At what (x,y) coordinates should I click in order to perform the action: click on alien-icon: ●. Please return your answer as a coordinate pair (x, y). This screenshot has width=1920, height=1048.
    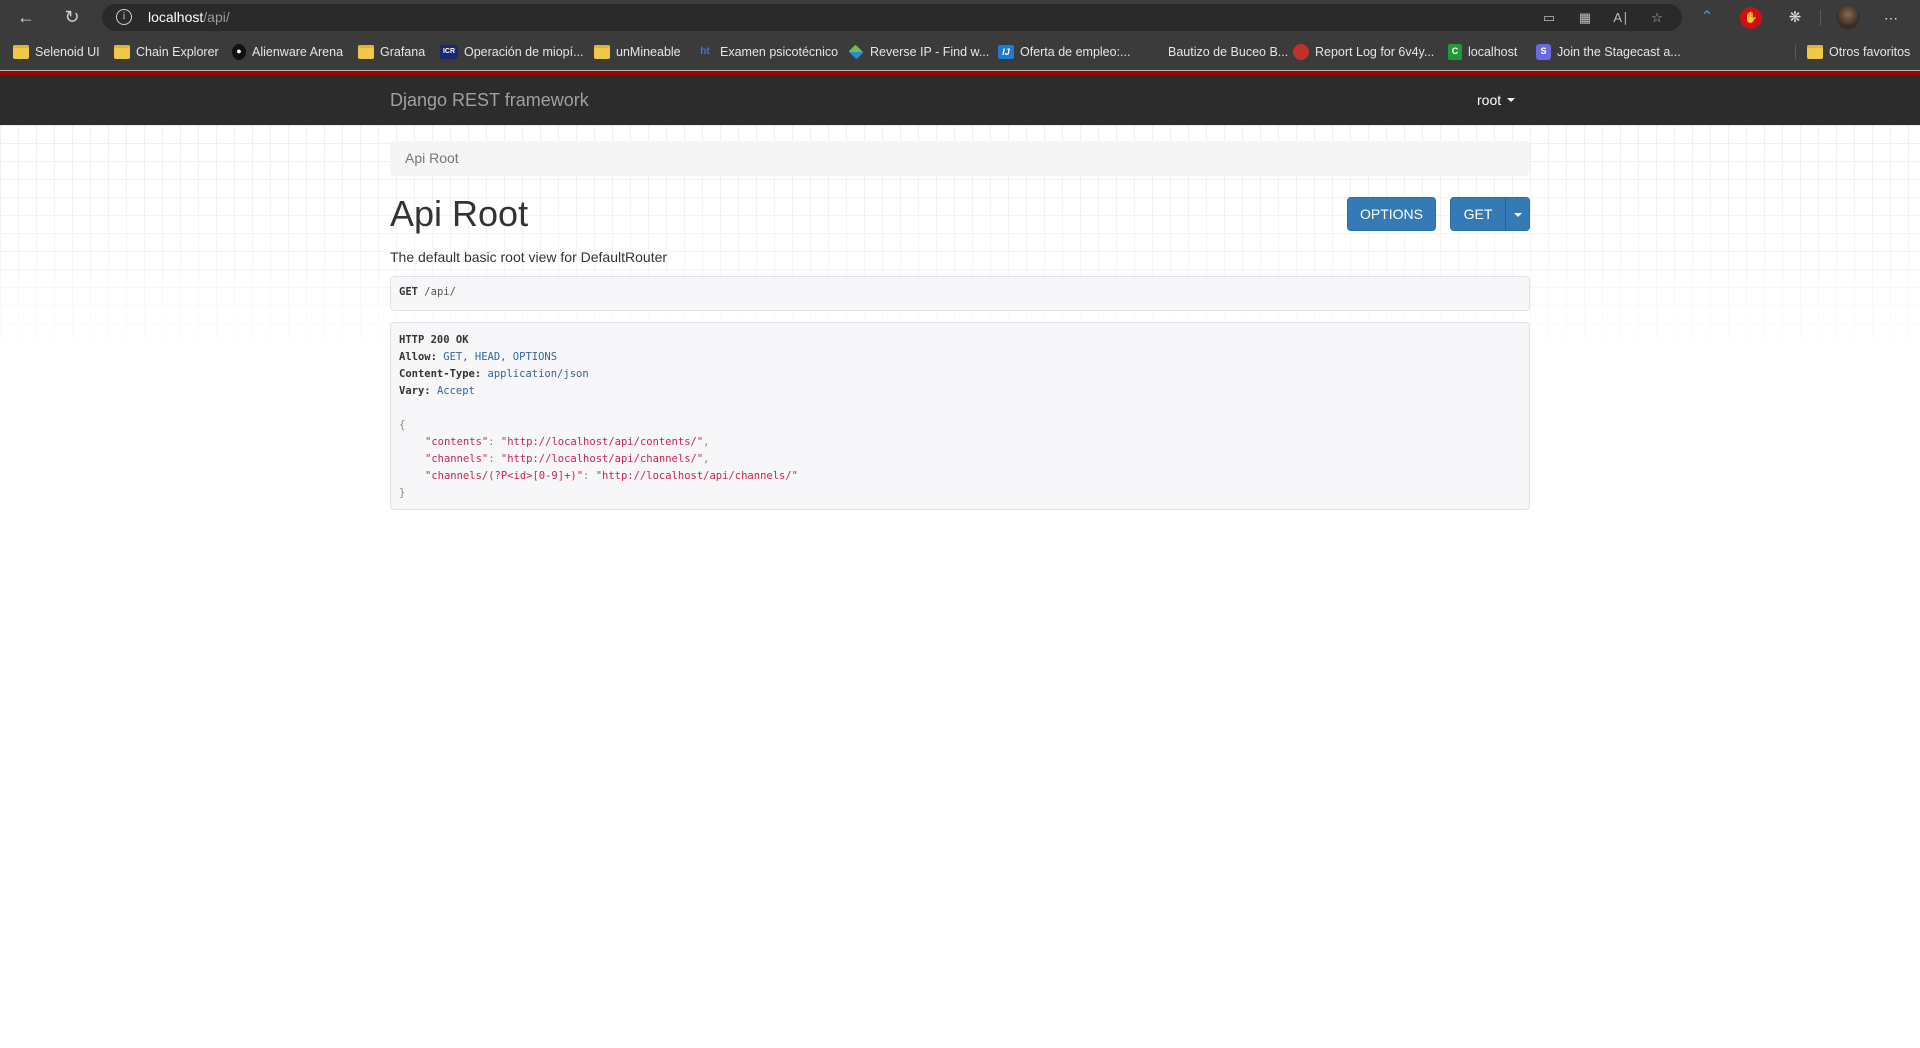
    Looking at the image, I should click on (239, 52).